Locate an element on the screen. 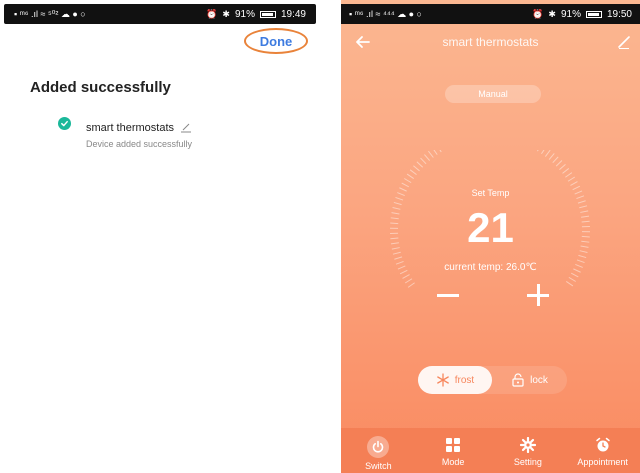 Image resolution: width=640 pixels, height=473 pixels. lock-icon is located at coordinates (518, 380).